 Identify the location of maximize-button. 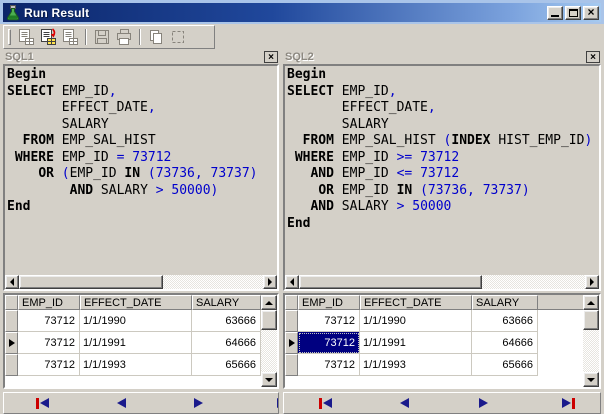
(573, 12).